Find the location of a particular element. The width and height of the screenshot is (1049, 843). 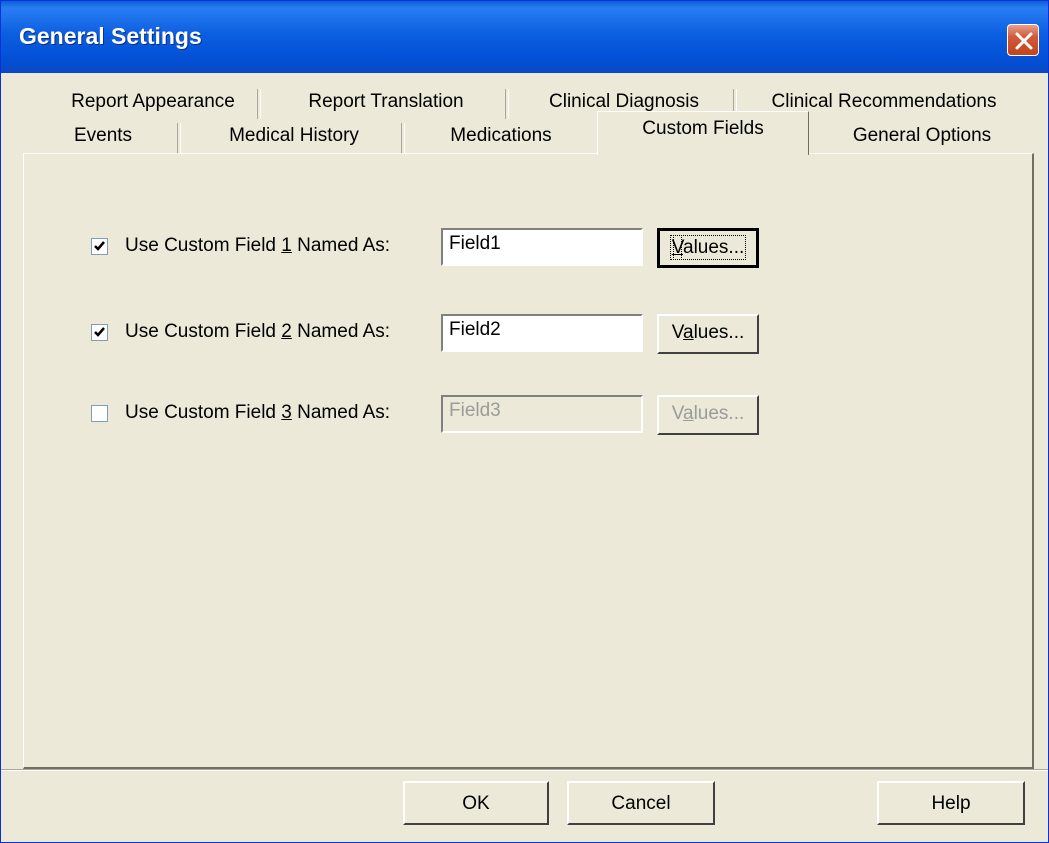

ok-button: OK is located at coordinates (476, 803).